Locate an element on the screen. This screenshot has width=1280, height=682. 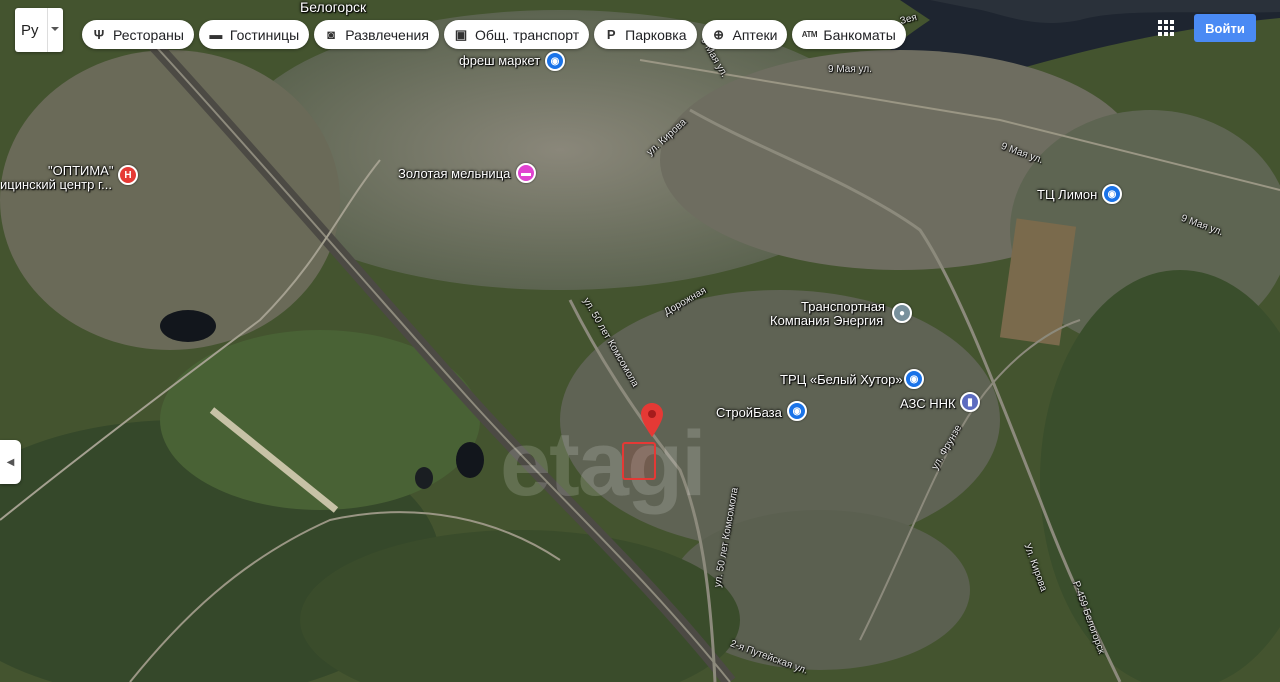
chip-label: Аптеки is located at coordinates (755, 34).